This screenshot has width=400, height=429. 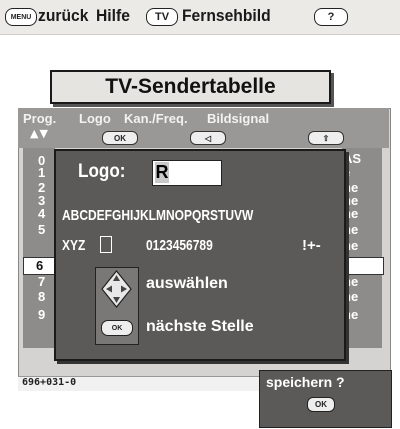 What do you see at coordinates (113, 15) in the screenshot?
I see `help-label: Hilfe` at bounding box center [113, 15].